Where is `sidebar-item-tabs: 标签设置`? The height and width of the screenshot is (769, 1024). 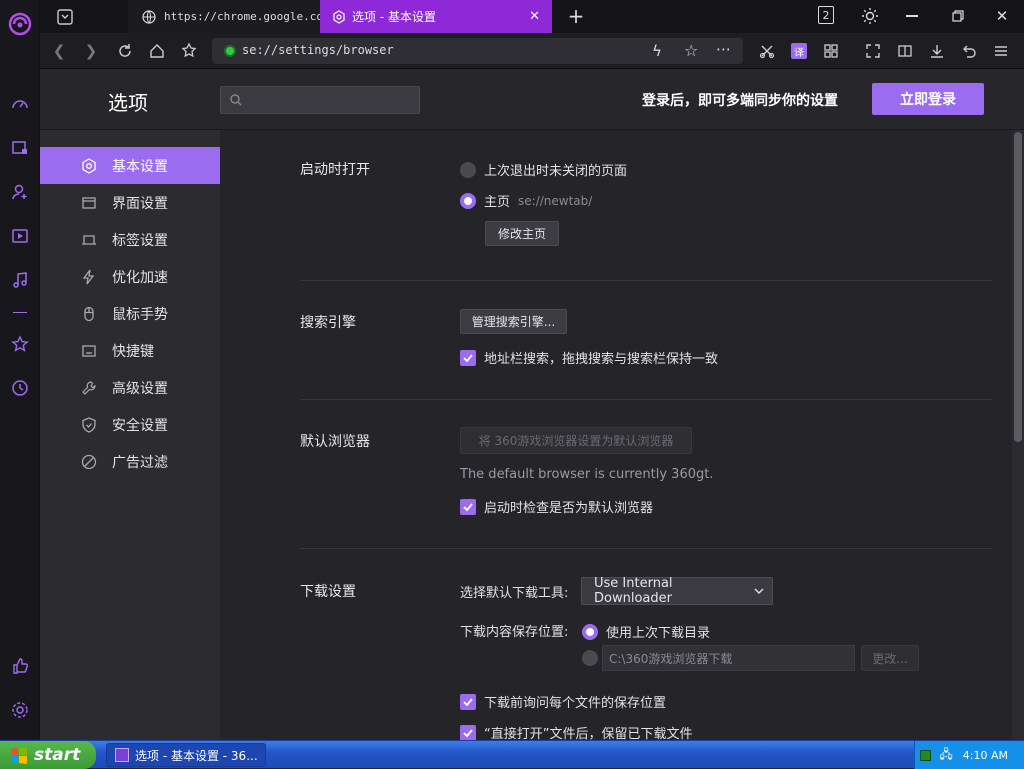 sidebar-item-tabs: 标签设置 is located at coordinates (130, 239).